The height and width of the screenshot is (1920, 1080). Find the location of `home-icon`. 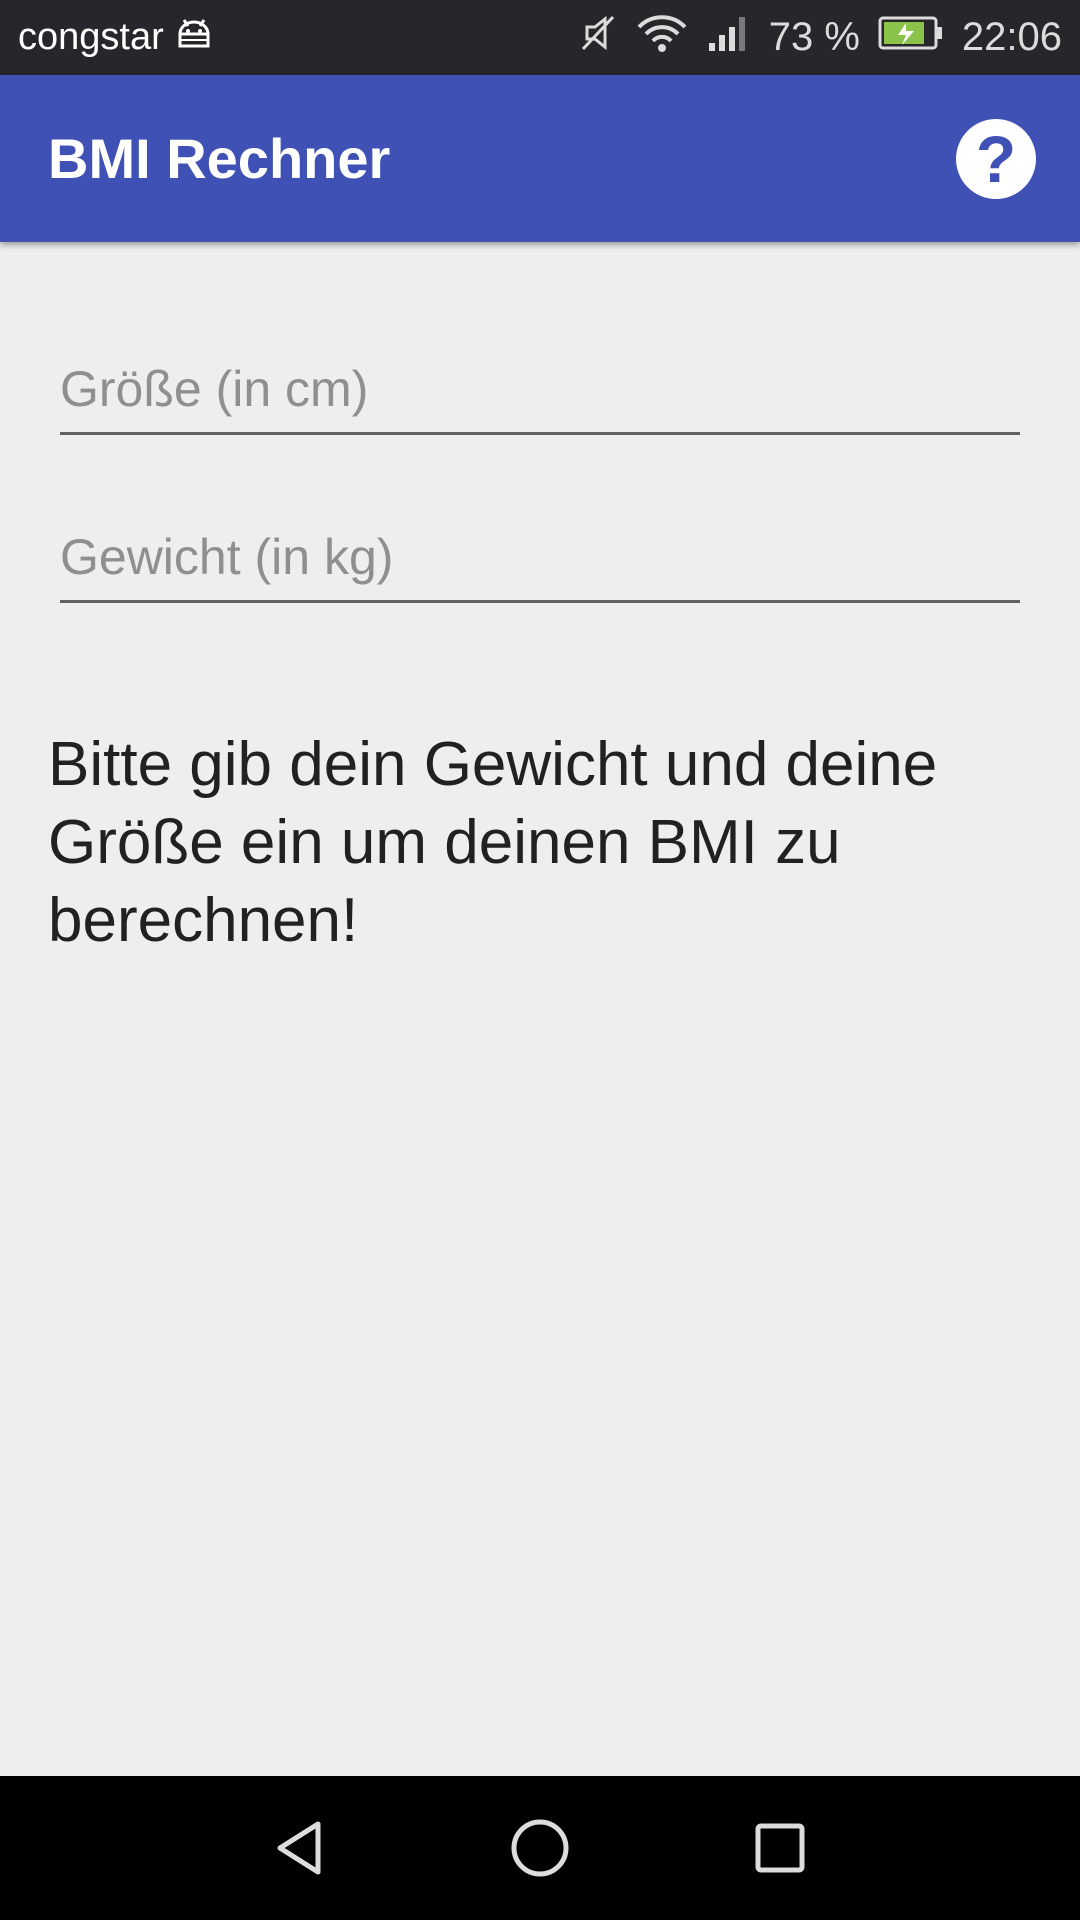

home-icon is located at coordinates (540, 1848).